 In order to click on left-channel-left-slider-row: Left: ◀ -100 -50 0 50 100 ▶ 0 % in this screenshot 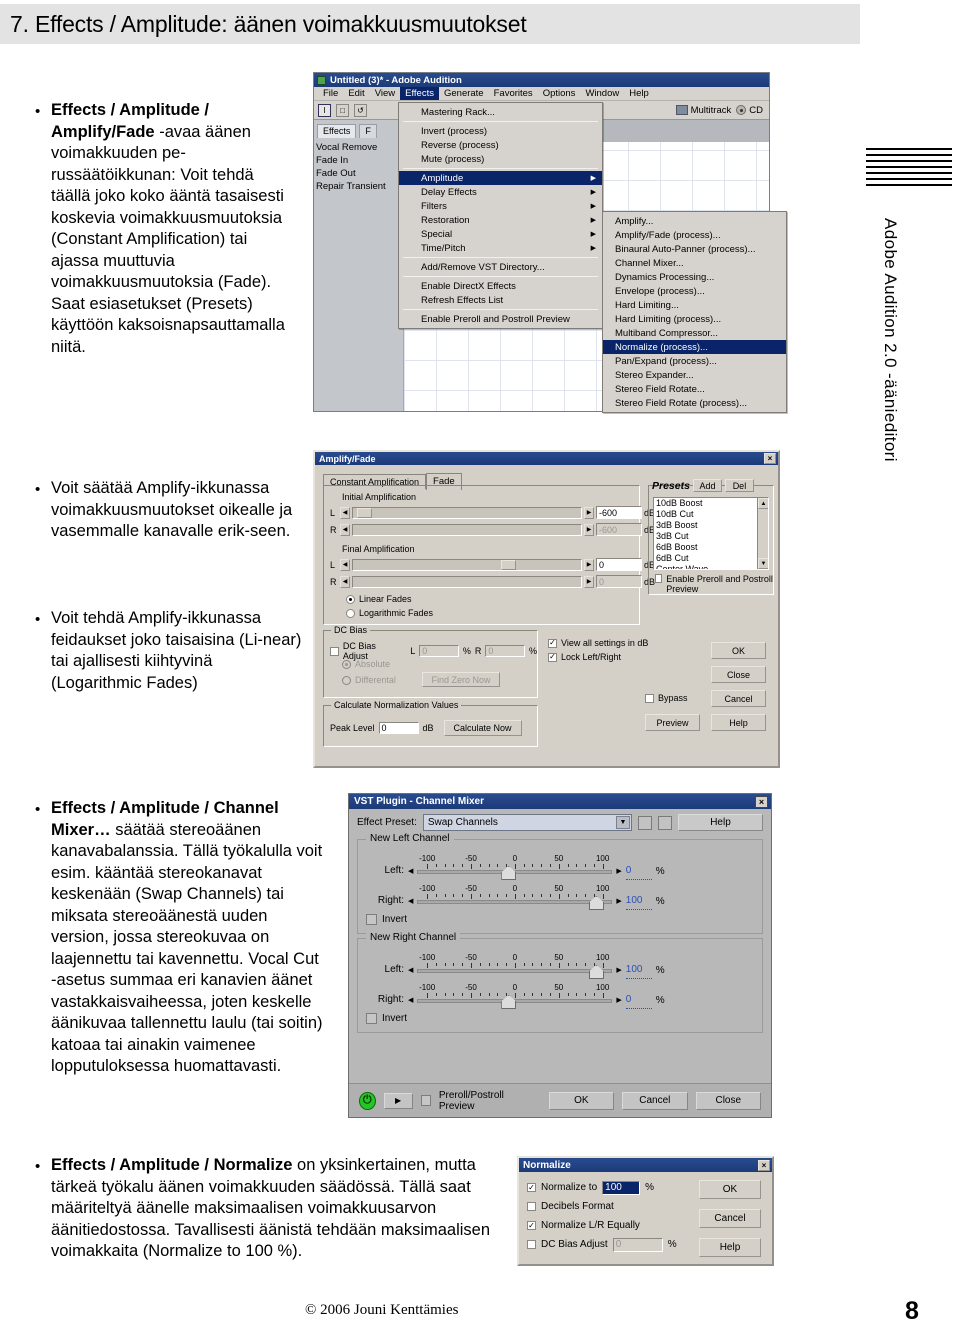, I will do `click(560, 867)`.